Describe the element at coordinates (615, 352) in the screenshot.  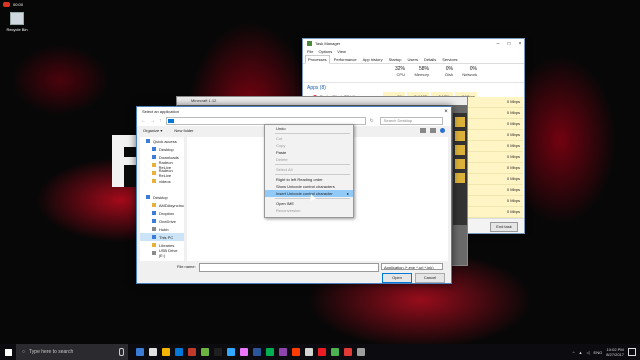
I see `clock: 10:02 PM 8/27/2017` at that location.